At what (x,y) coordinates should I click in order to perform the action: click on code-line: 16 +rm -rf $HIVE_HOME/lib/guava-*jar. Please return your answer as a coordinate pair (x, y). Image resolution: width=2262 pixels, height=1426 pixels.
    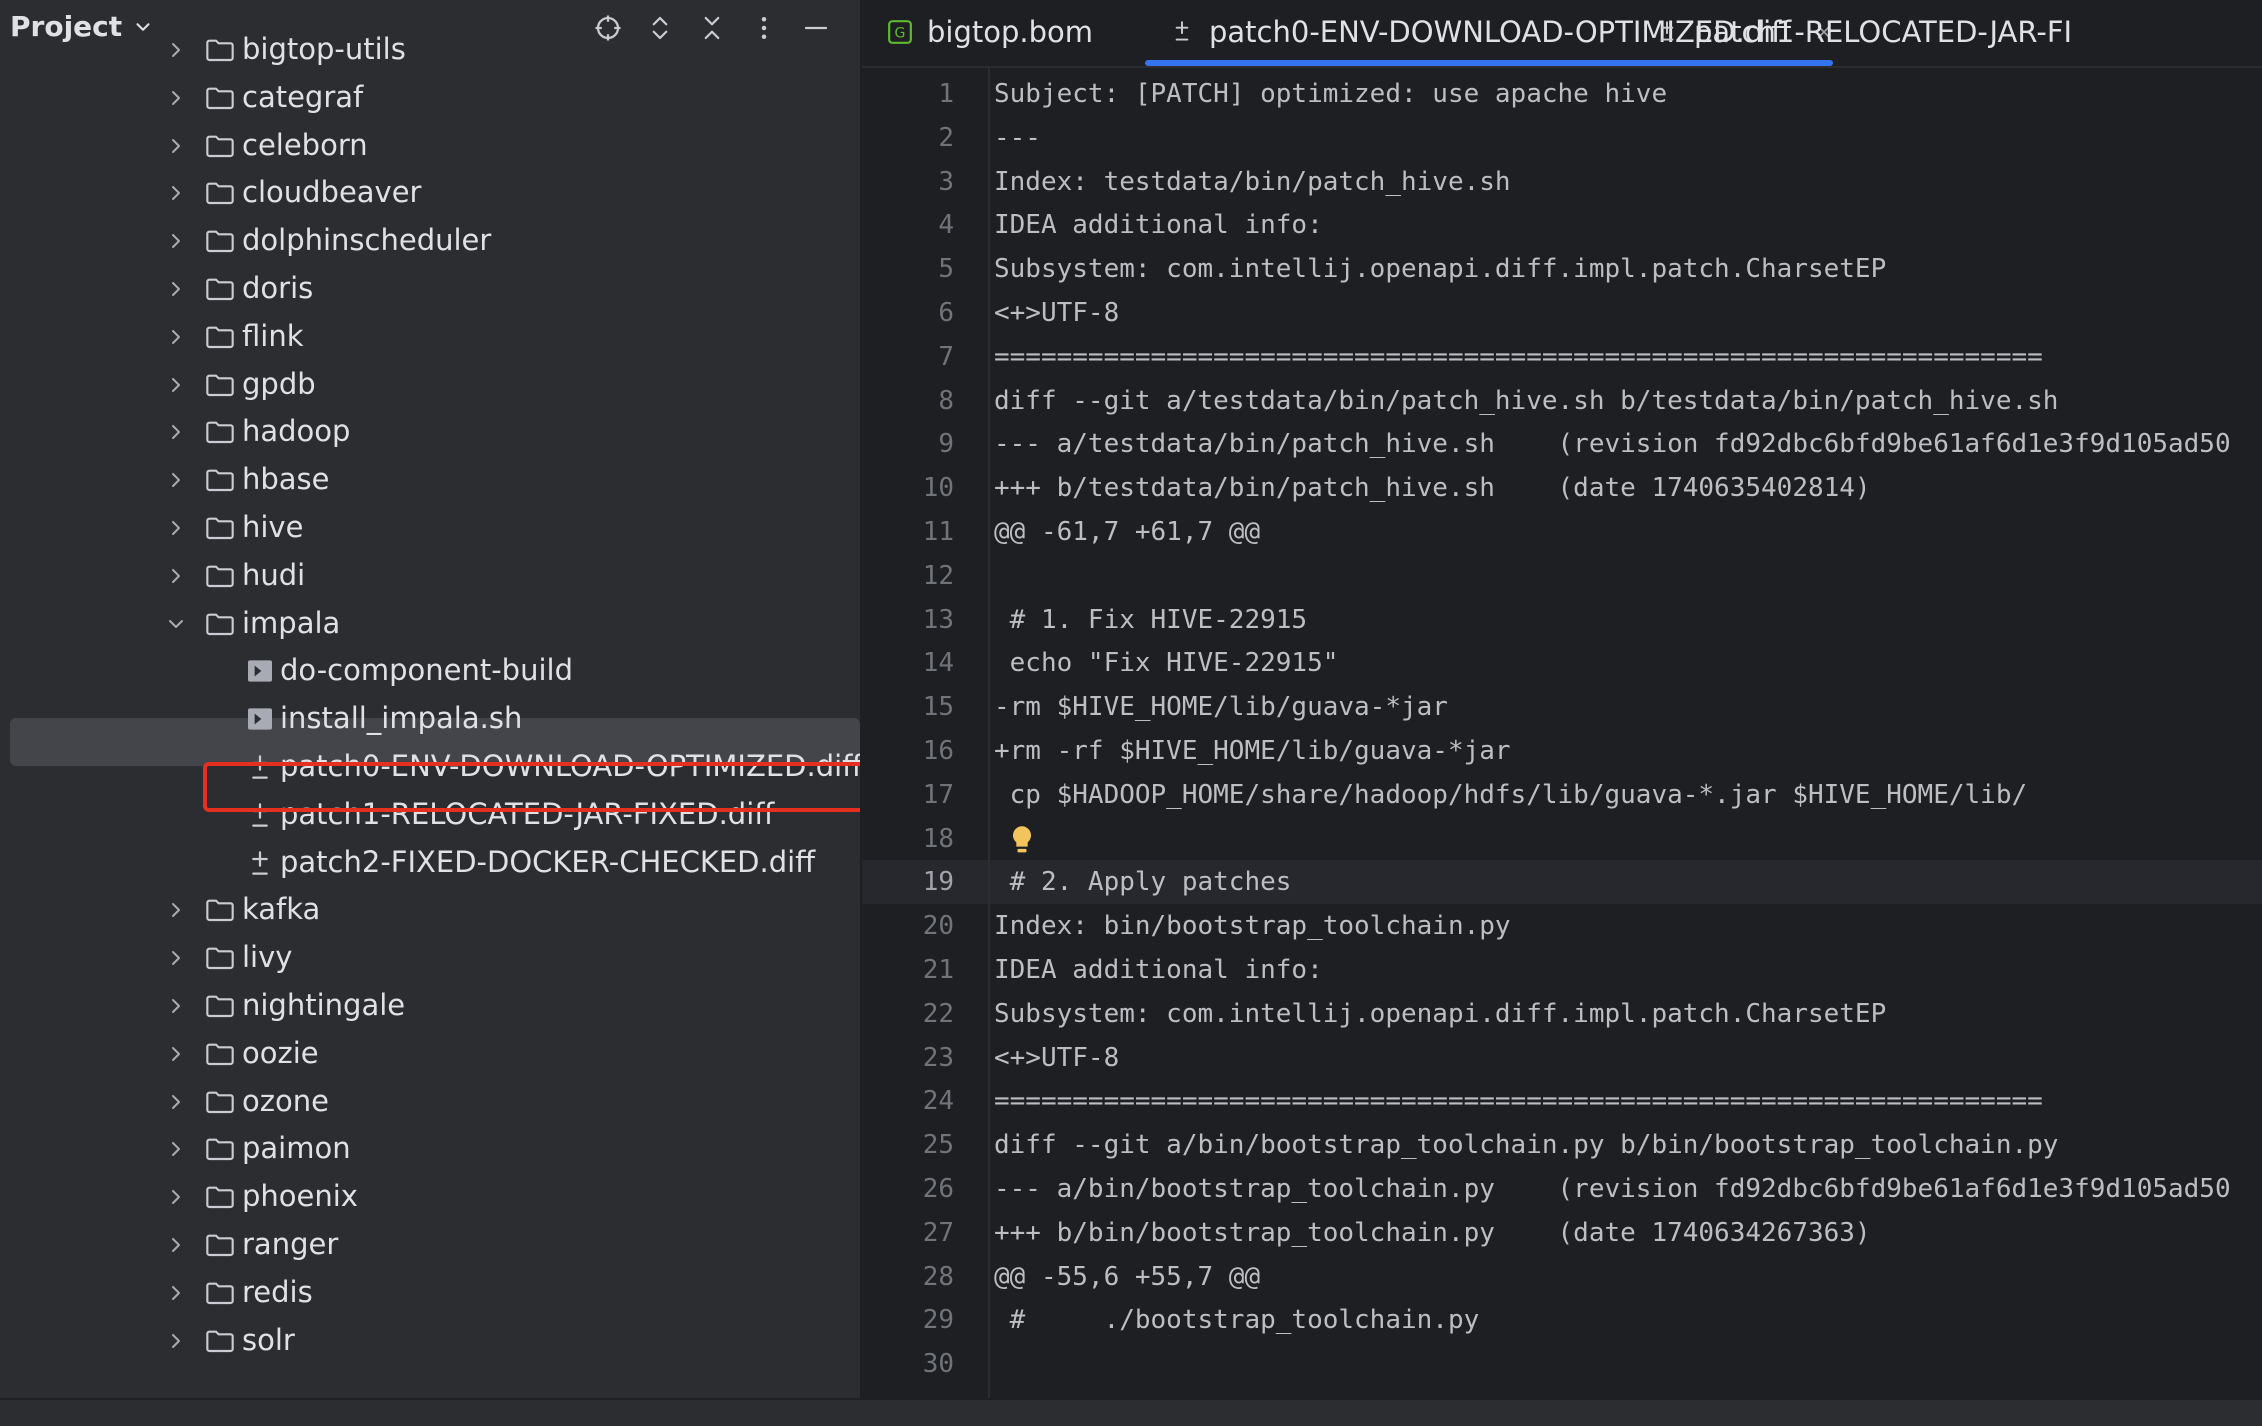
    Looking at the image, I should click on (1562, 751).